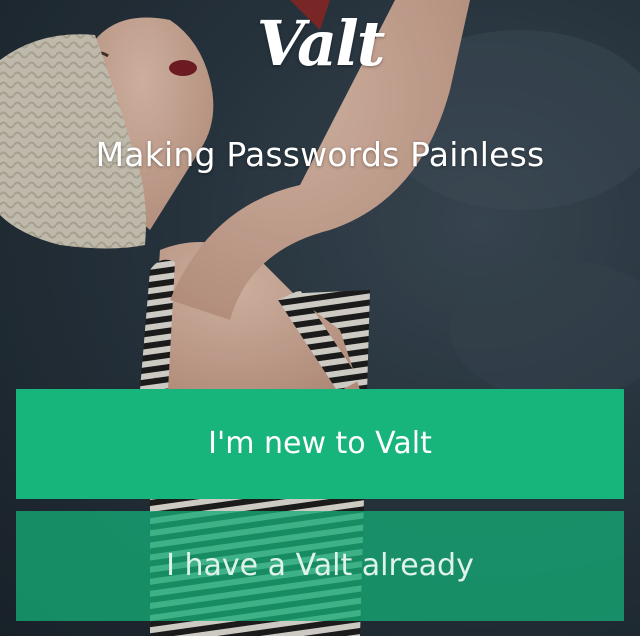 The height and width of the screenshot is (636, 640). Describe the element at coordinates (321, 43) in the screenshot. I see `app-logo: Valt` at that location.